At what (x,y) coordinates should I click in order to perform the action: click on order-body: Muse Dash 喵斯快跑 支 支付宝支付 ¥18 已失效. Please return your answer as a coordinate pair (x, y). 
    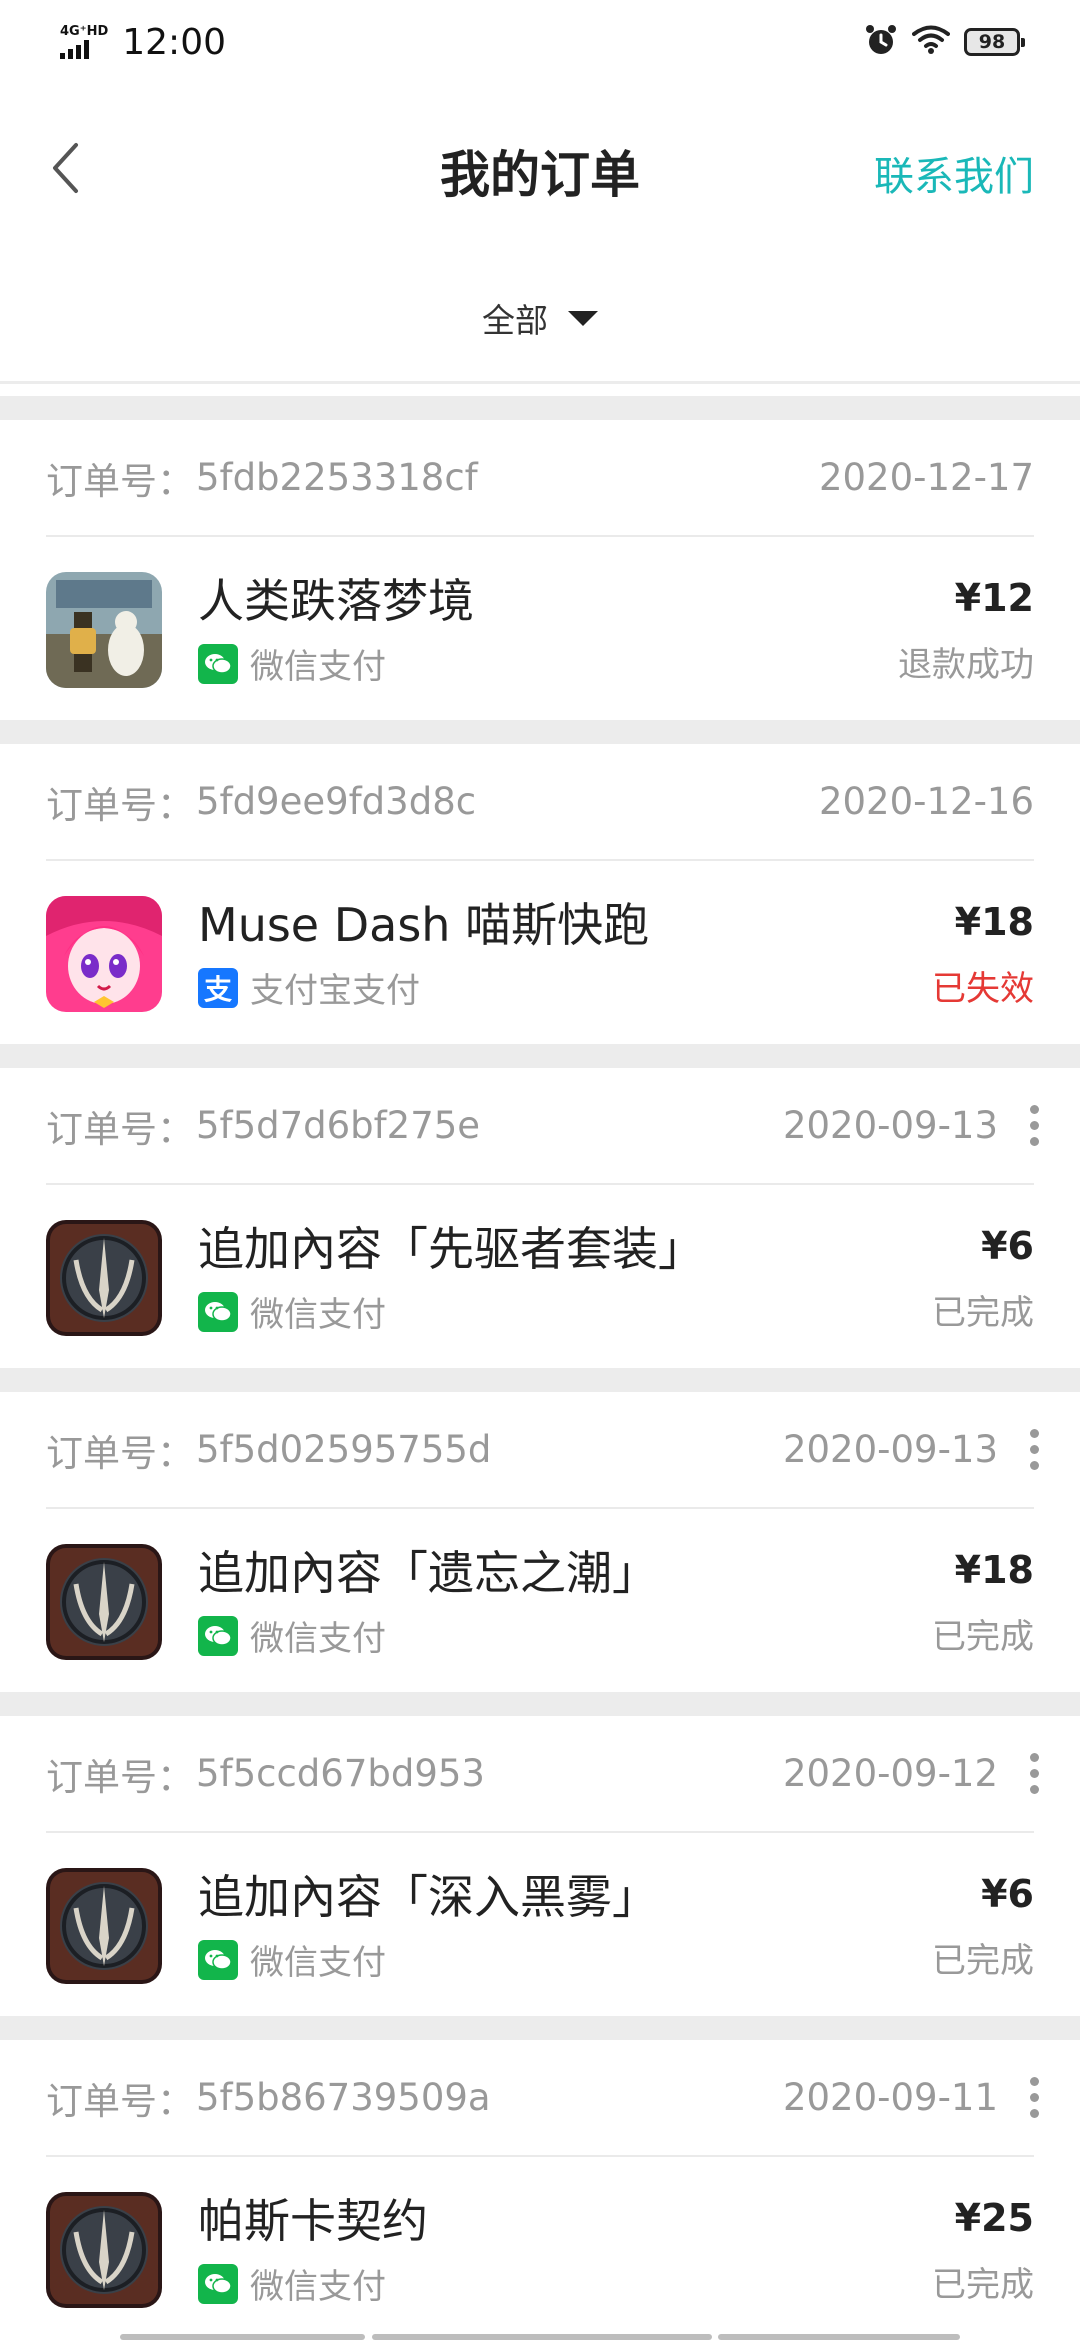
    Looking at the image, I should click on (540, 953).